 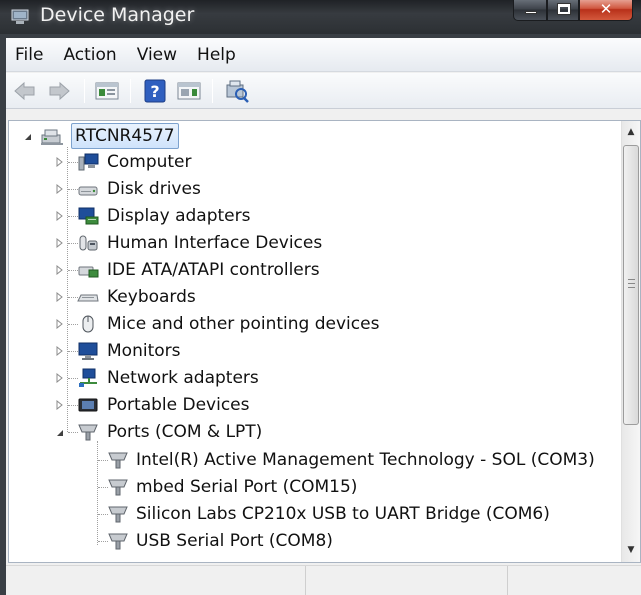 What do you see at coordinates (178, 405) in the screenshot?
I see `tree-node-label: Portable Devices` at bounding box center [178, 405].